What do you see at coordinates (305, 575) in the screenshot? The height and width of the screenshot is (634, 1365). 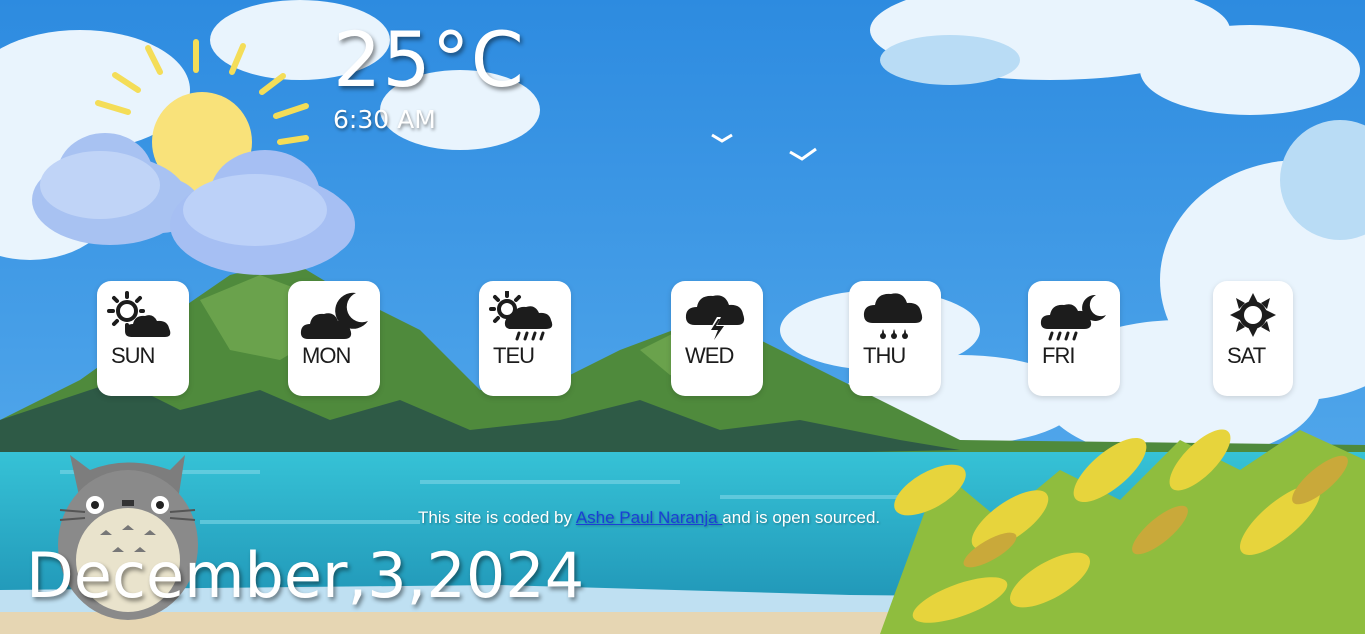 I see `date-display: December,3,2024` at bounding box center [305, 575].